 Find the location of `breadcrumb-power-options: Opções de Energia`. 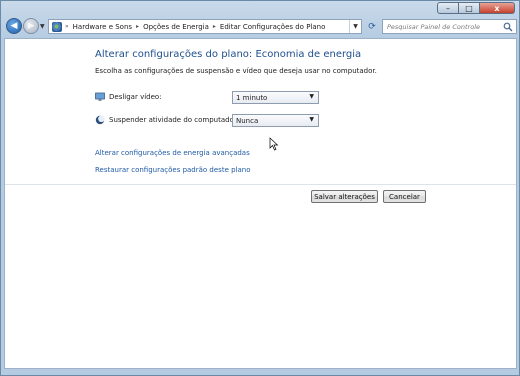

breadcrumb-power-options: Opções de Energia is located at coordinates (176, 27).